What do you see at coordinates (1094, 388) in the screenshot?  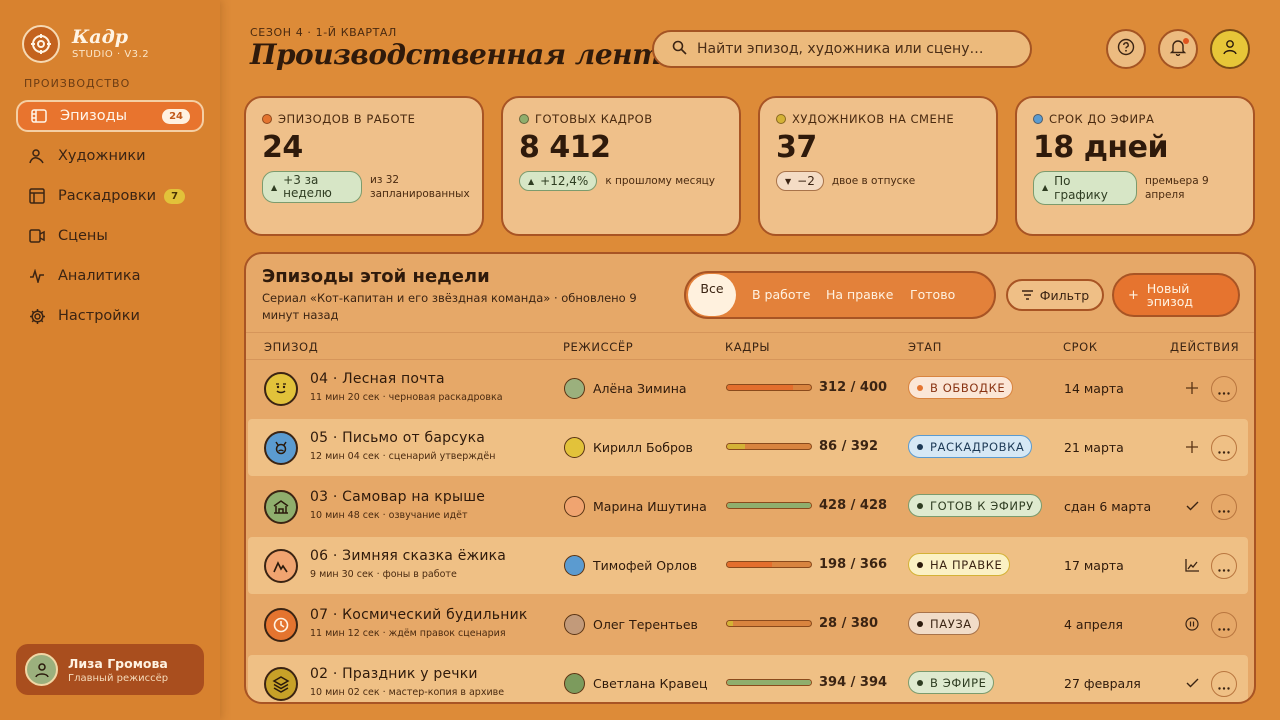 I see `due-date: 14 марта` at bounding box center [1094, 388].